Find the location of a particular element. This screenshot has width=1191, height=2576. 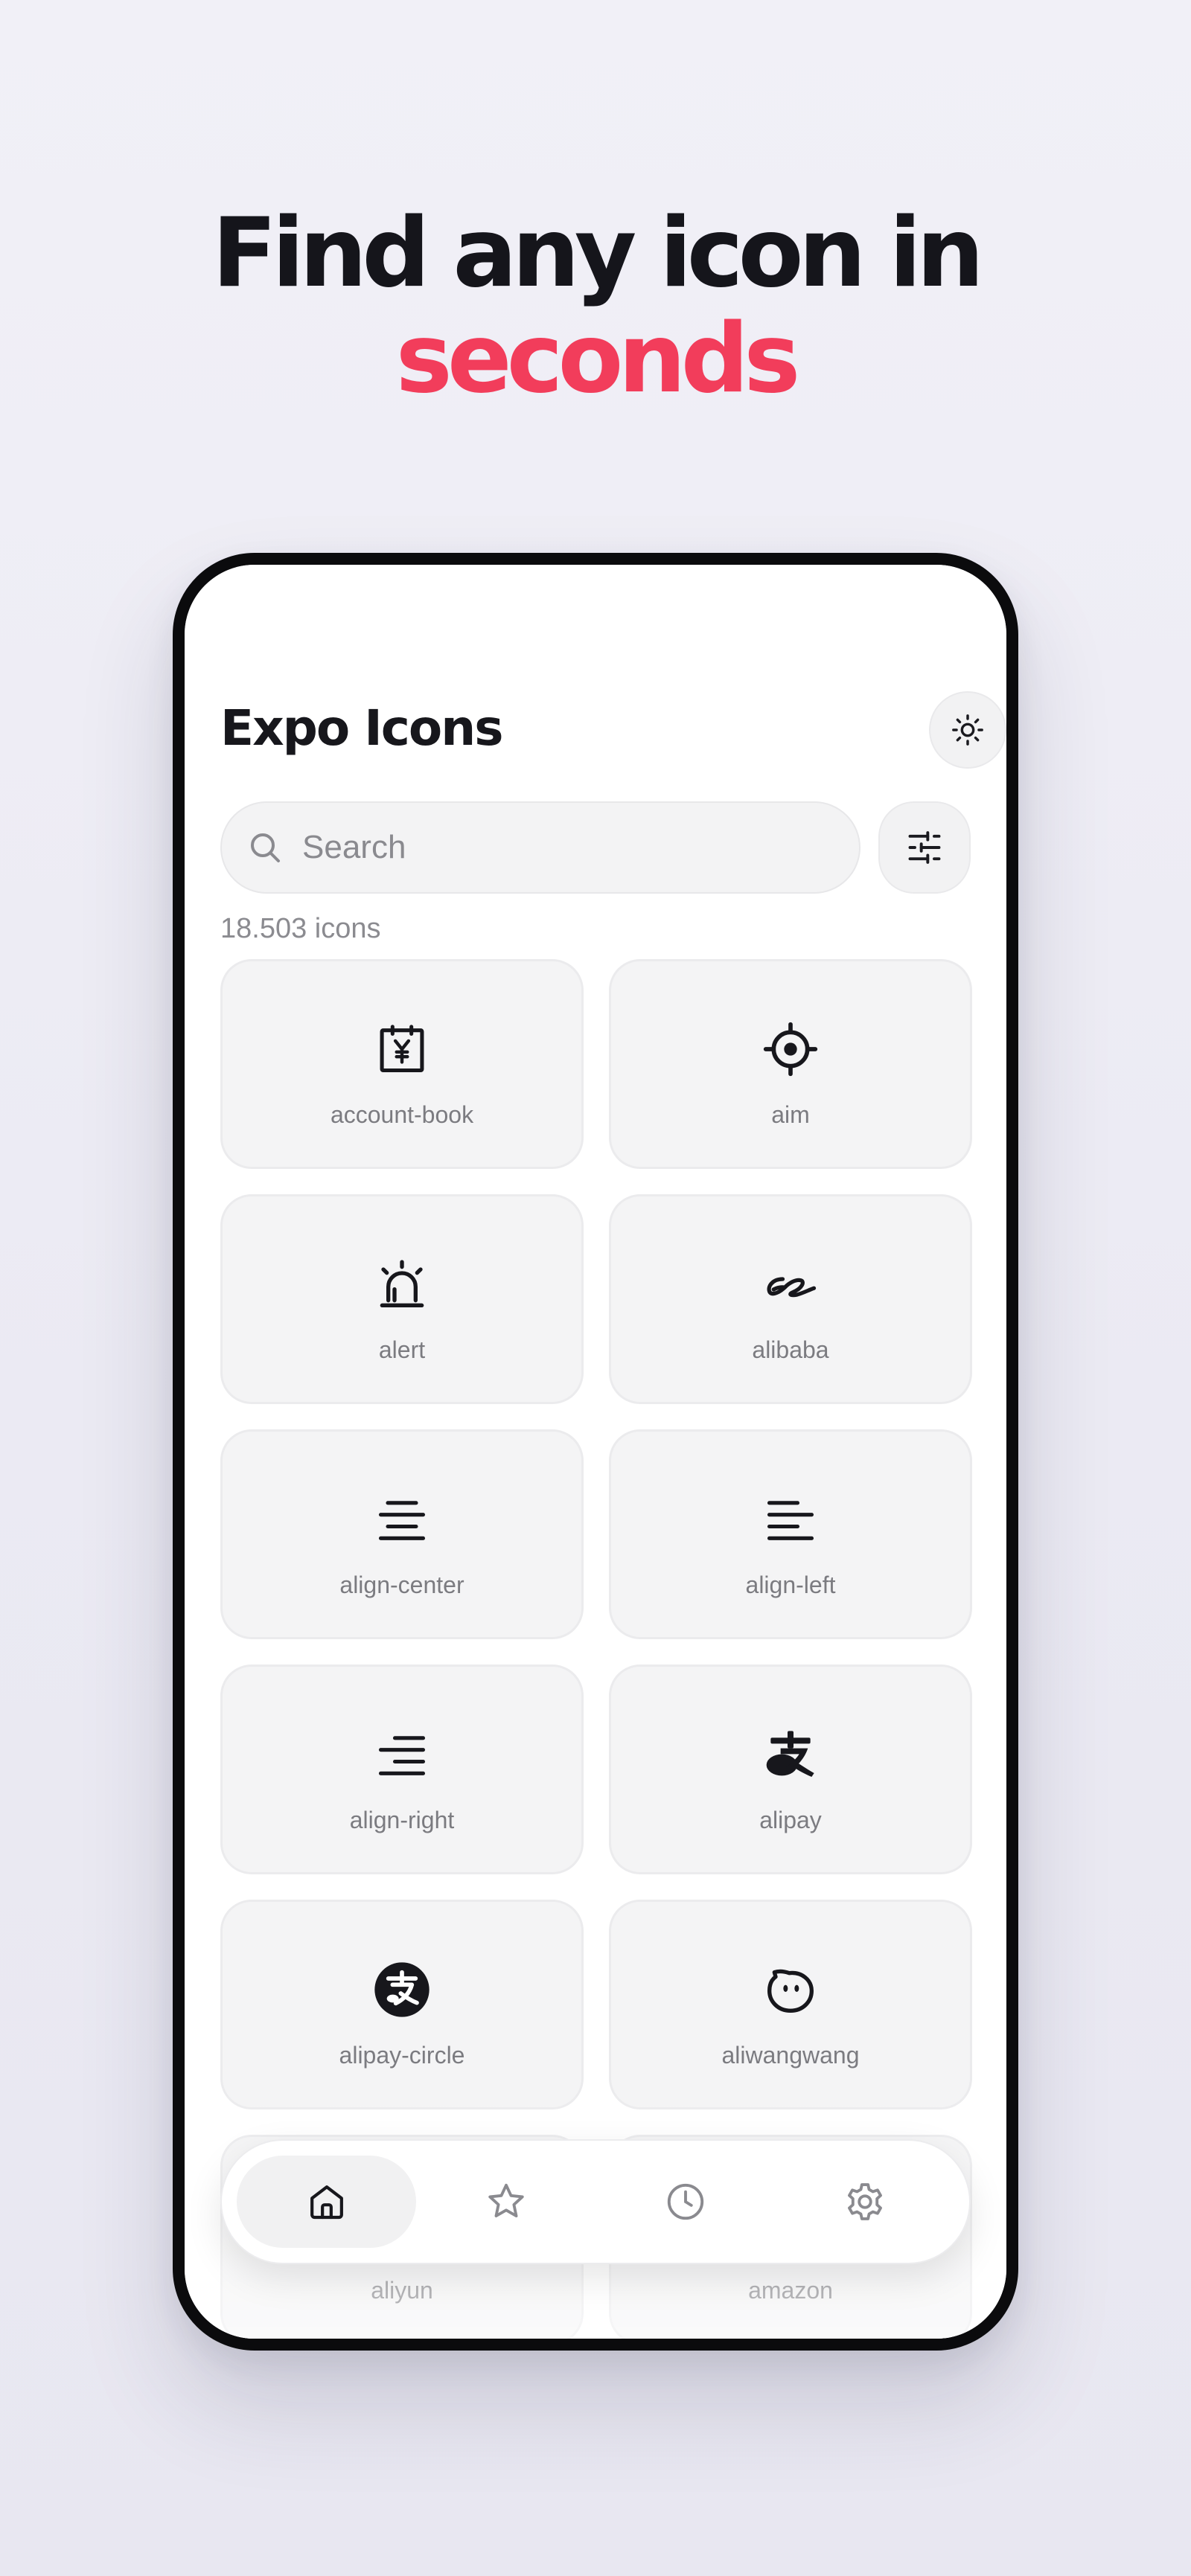

app-title: Expo Icons is located at coordinates (362, 728).